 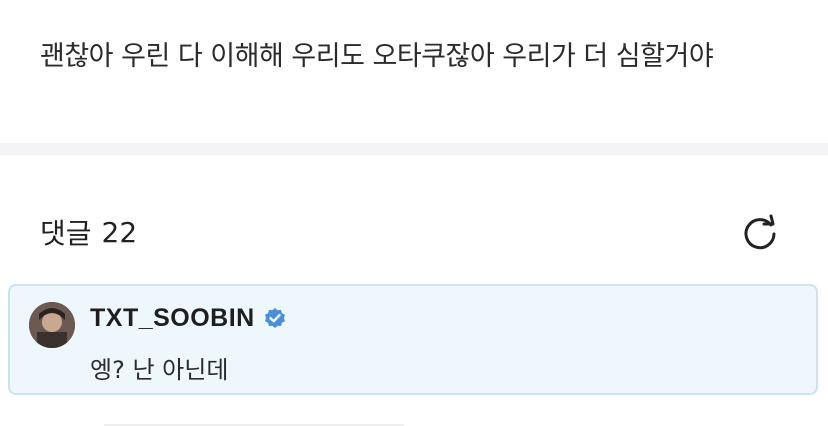 What do you see at coordinates (377, 56) in the screenshot?
I see `post-body: 괜찮아 우린 다 이해해 우리도 오타쿠잖아 우리가 더 심할거야` at bounding box center [377, 56].